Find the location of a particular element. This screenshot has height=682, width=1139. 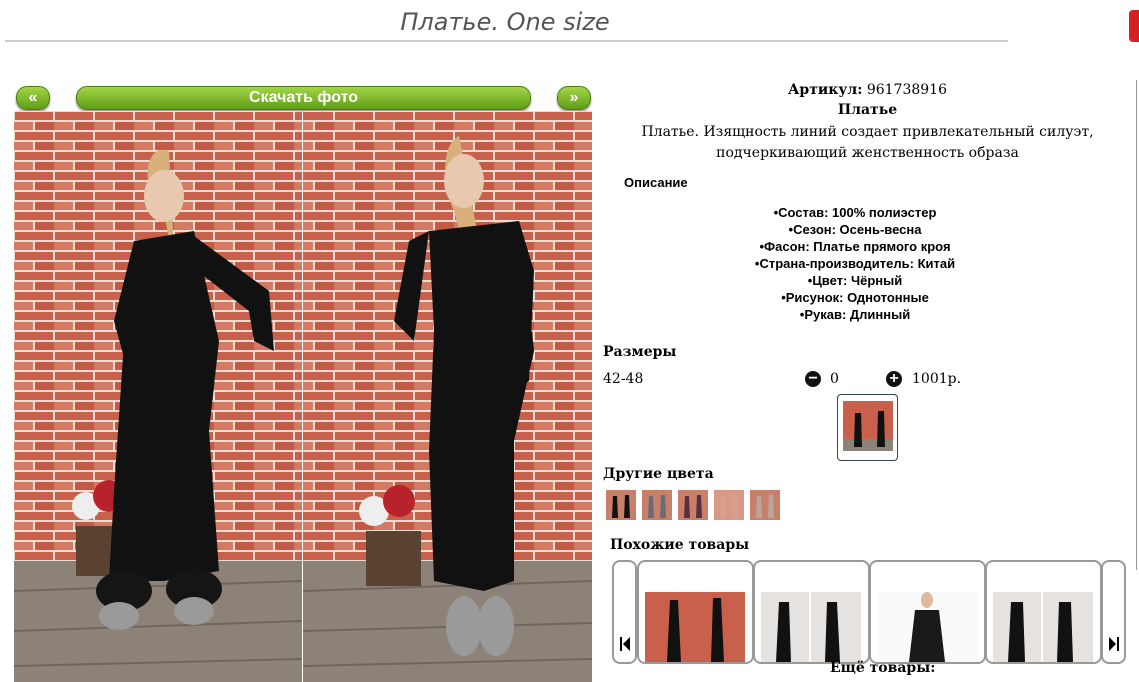

article-label: Артикул: is located at coordinates (825, 90).